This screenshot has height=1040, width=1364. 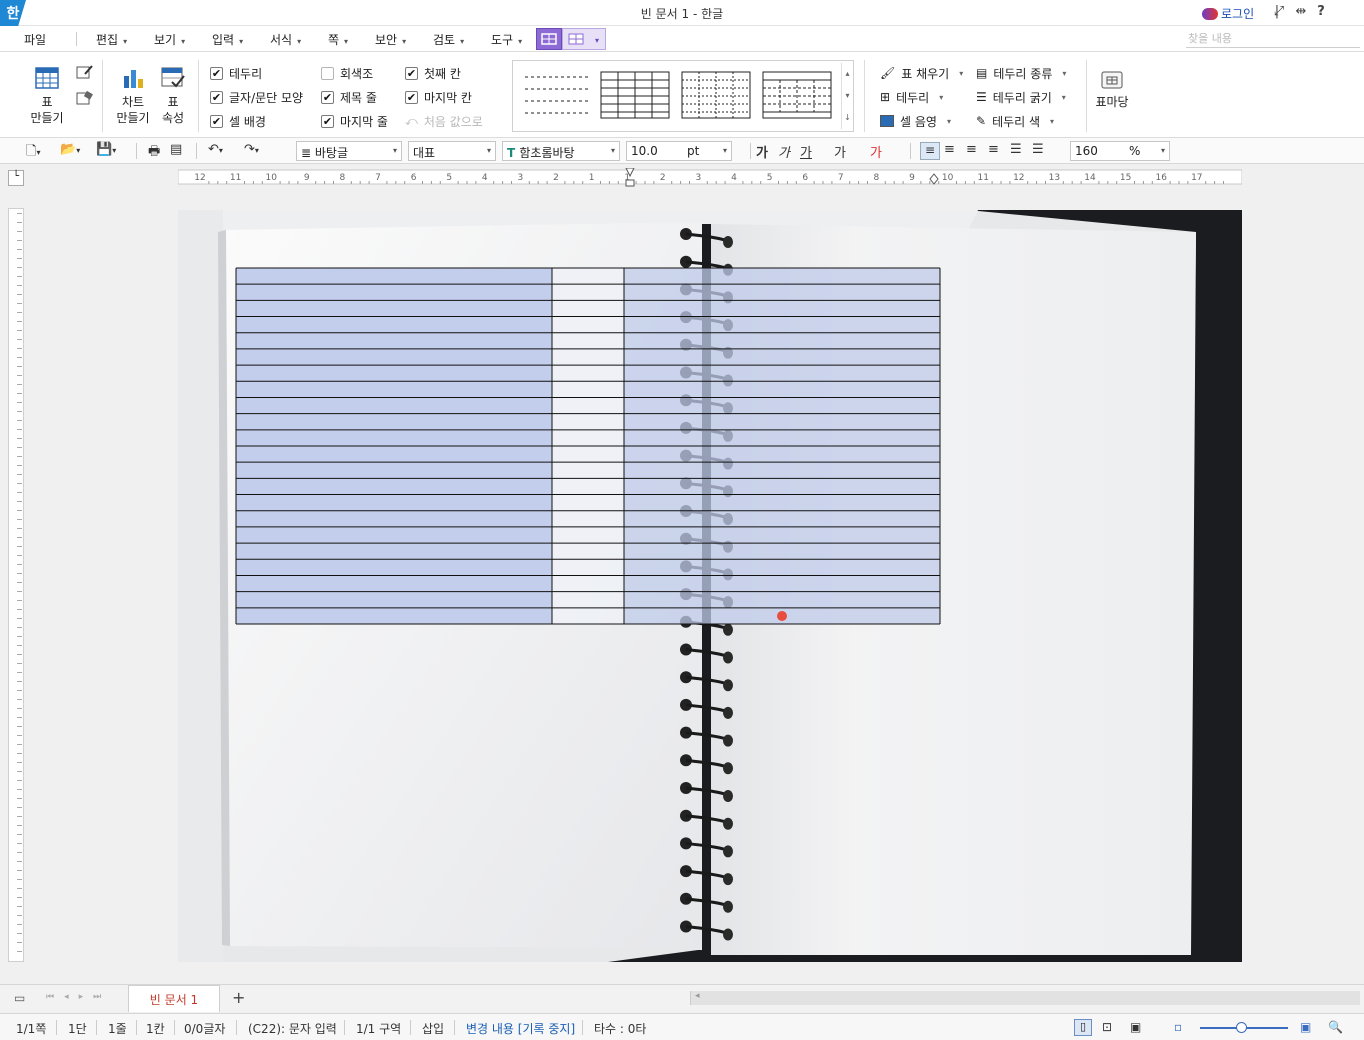 What do you see at coordinates (1107, 1027) in the screenshot?
I see `fit-view-icon: ⊡` at bounding box center [1107, 1027].